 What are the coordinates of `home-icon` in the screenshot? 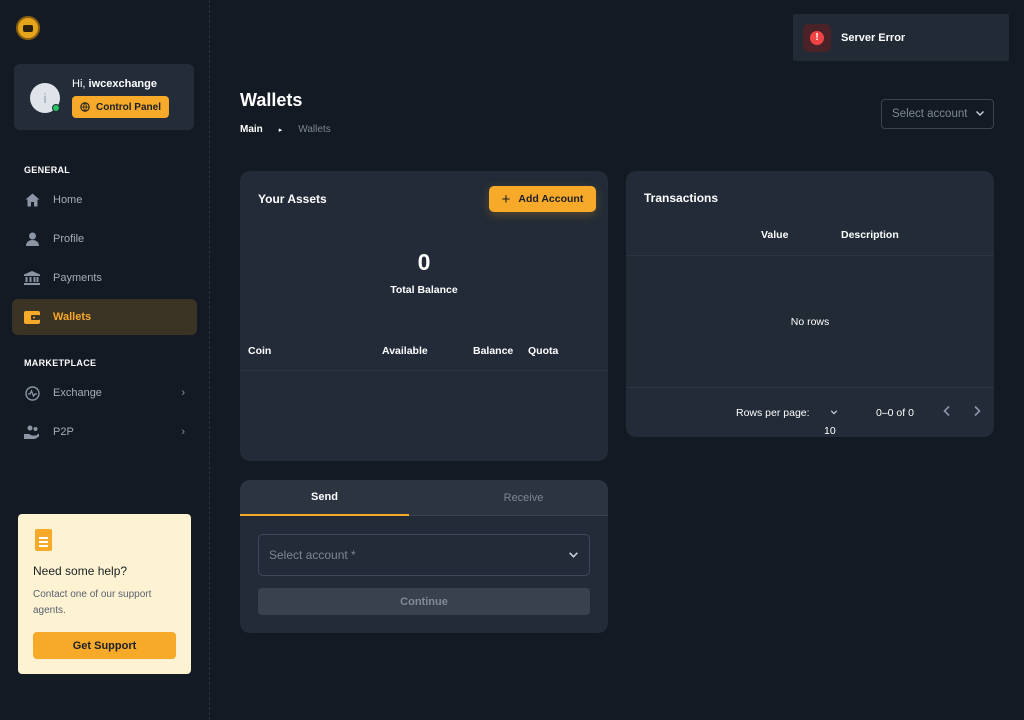 It's located at (32, 200).